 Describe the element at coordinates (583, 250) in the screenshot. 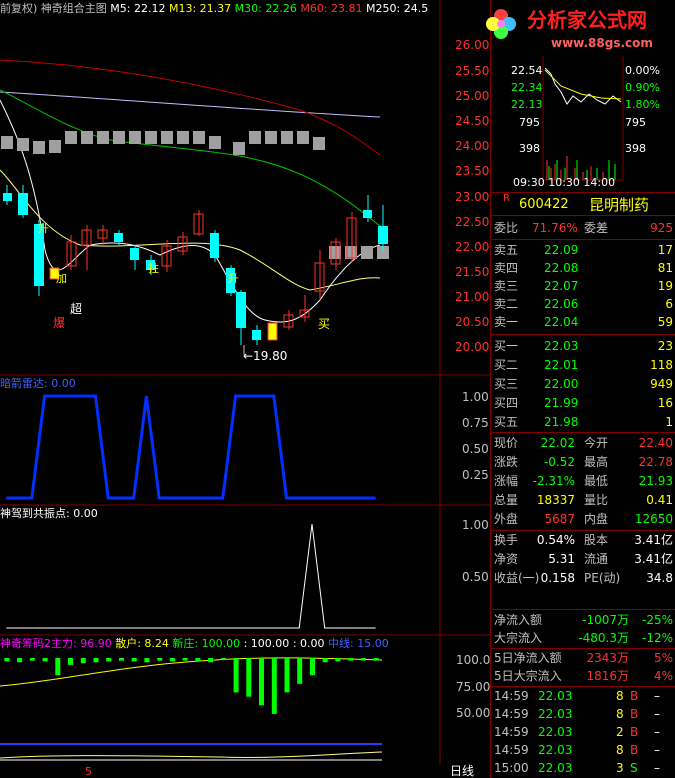

I see `sell-row: 卖五 22.09 17` at that location.